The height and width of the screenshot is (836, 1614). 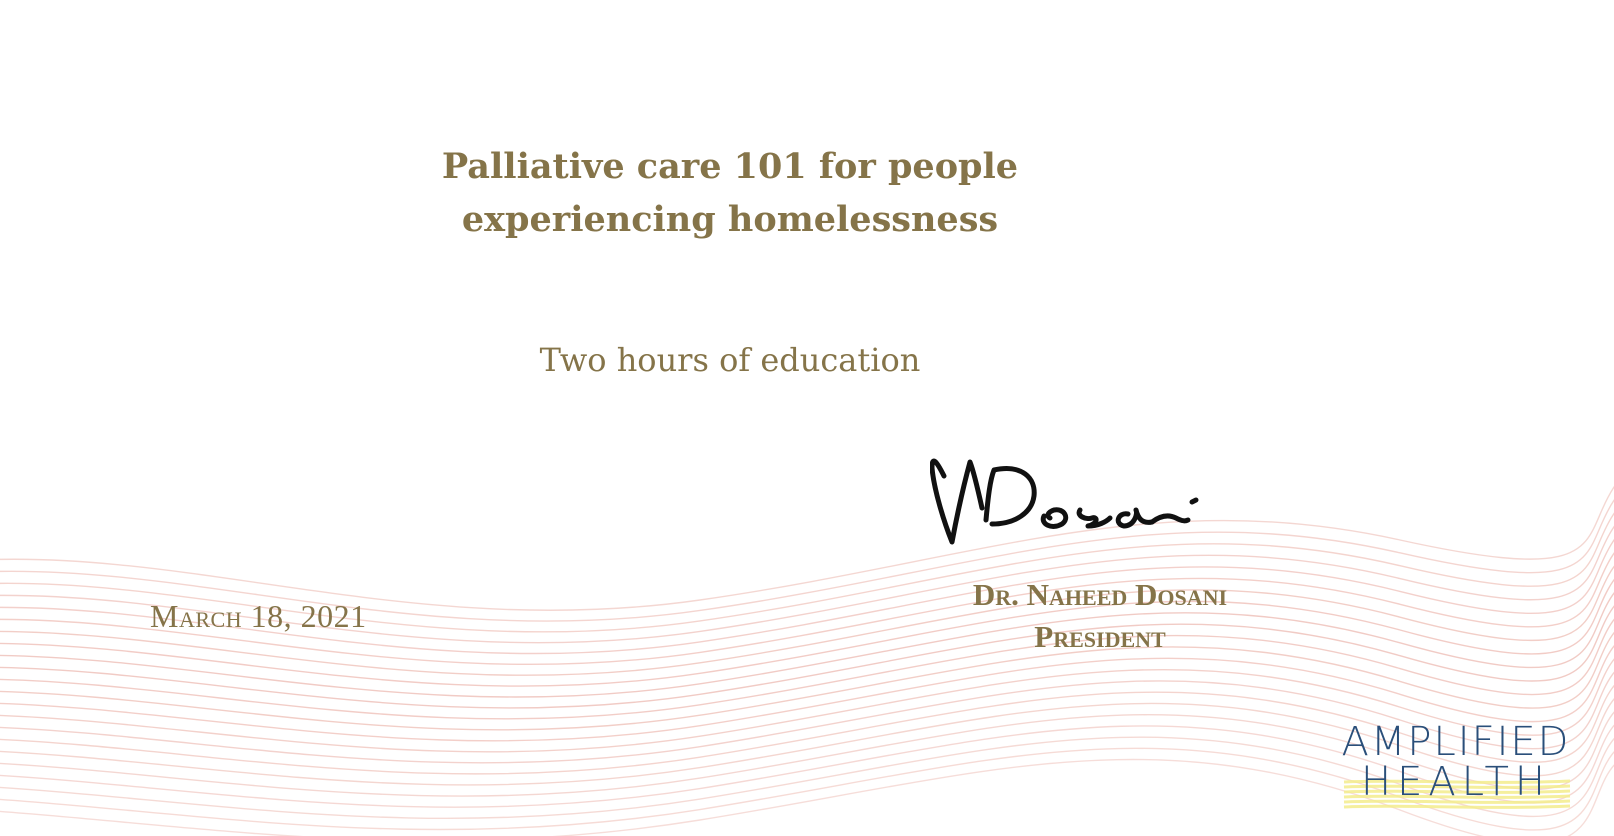 I want to click on logo-text-amplified: AMPLIFIED, so click(x=1456, y=742).